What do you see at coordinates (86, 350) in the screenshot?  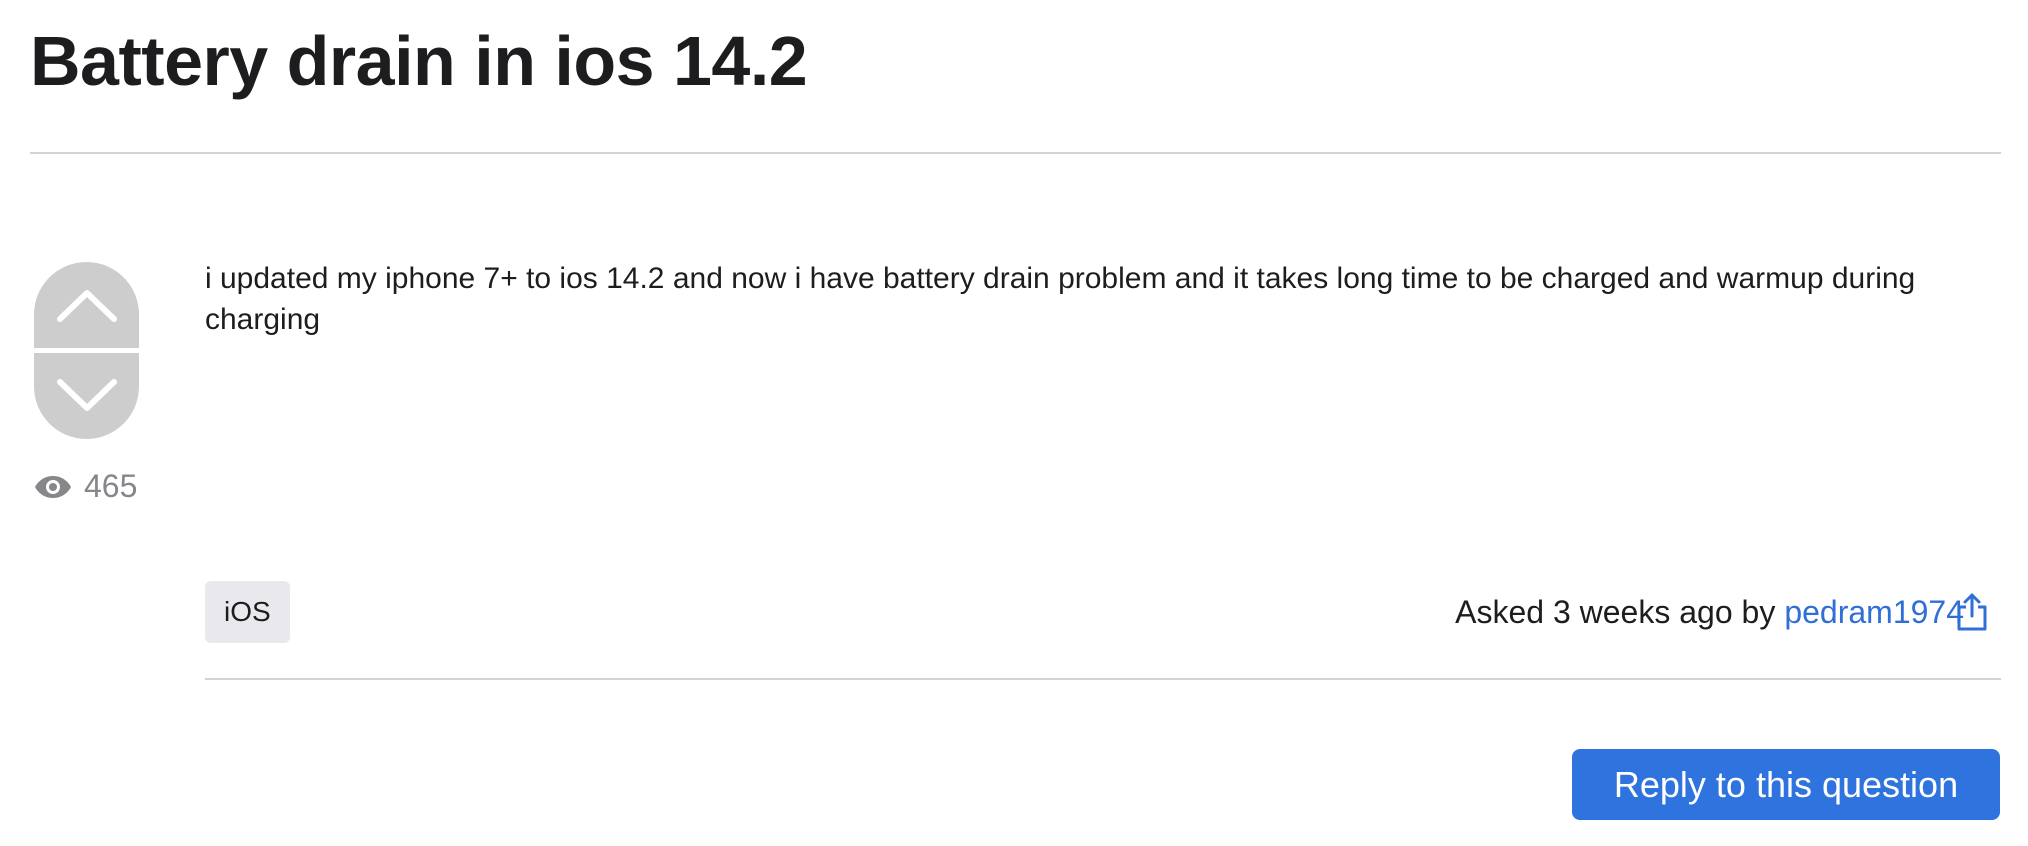 I see `vote-control` at bounding box center [86, 350].